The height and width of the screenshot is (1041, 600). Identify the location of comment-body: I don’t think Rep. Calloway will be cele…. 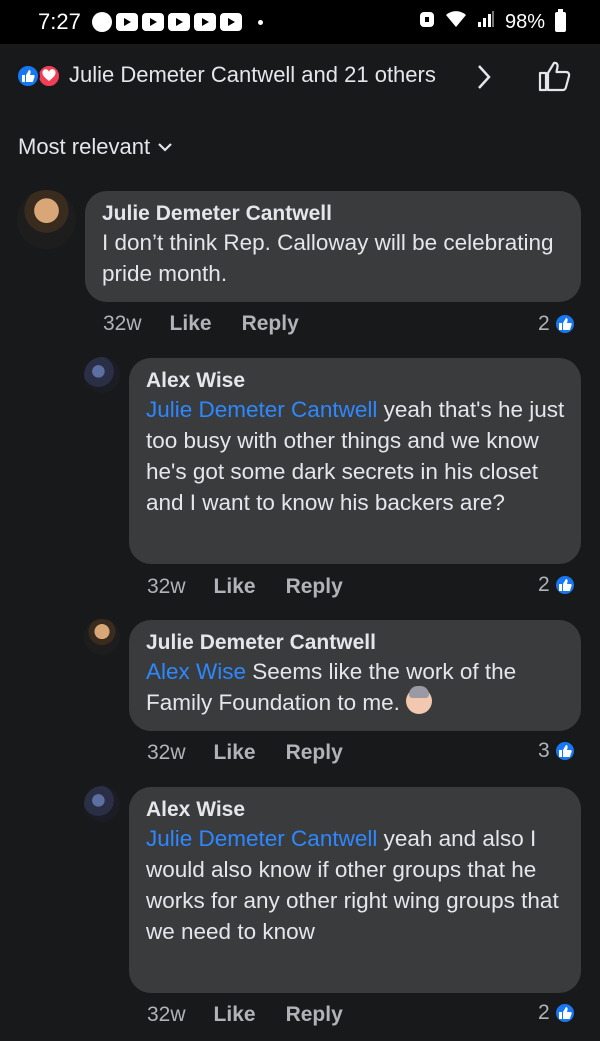
(328, 258).